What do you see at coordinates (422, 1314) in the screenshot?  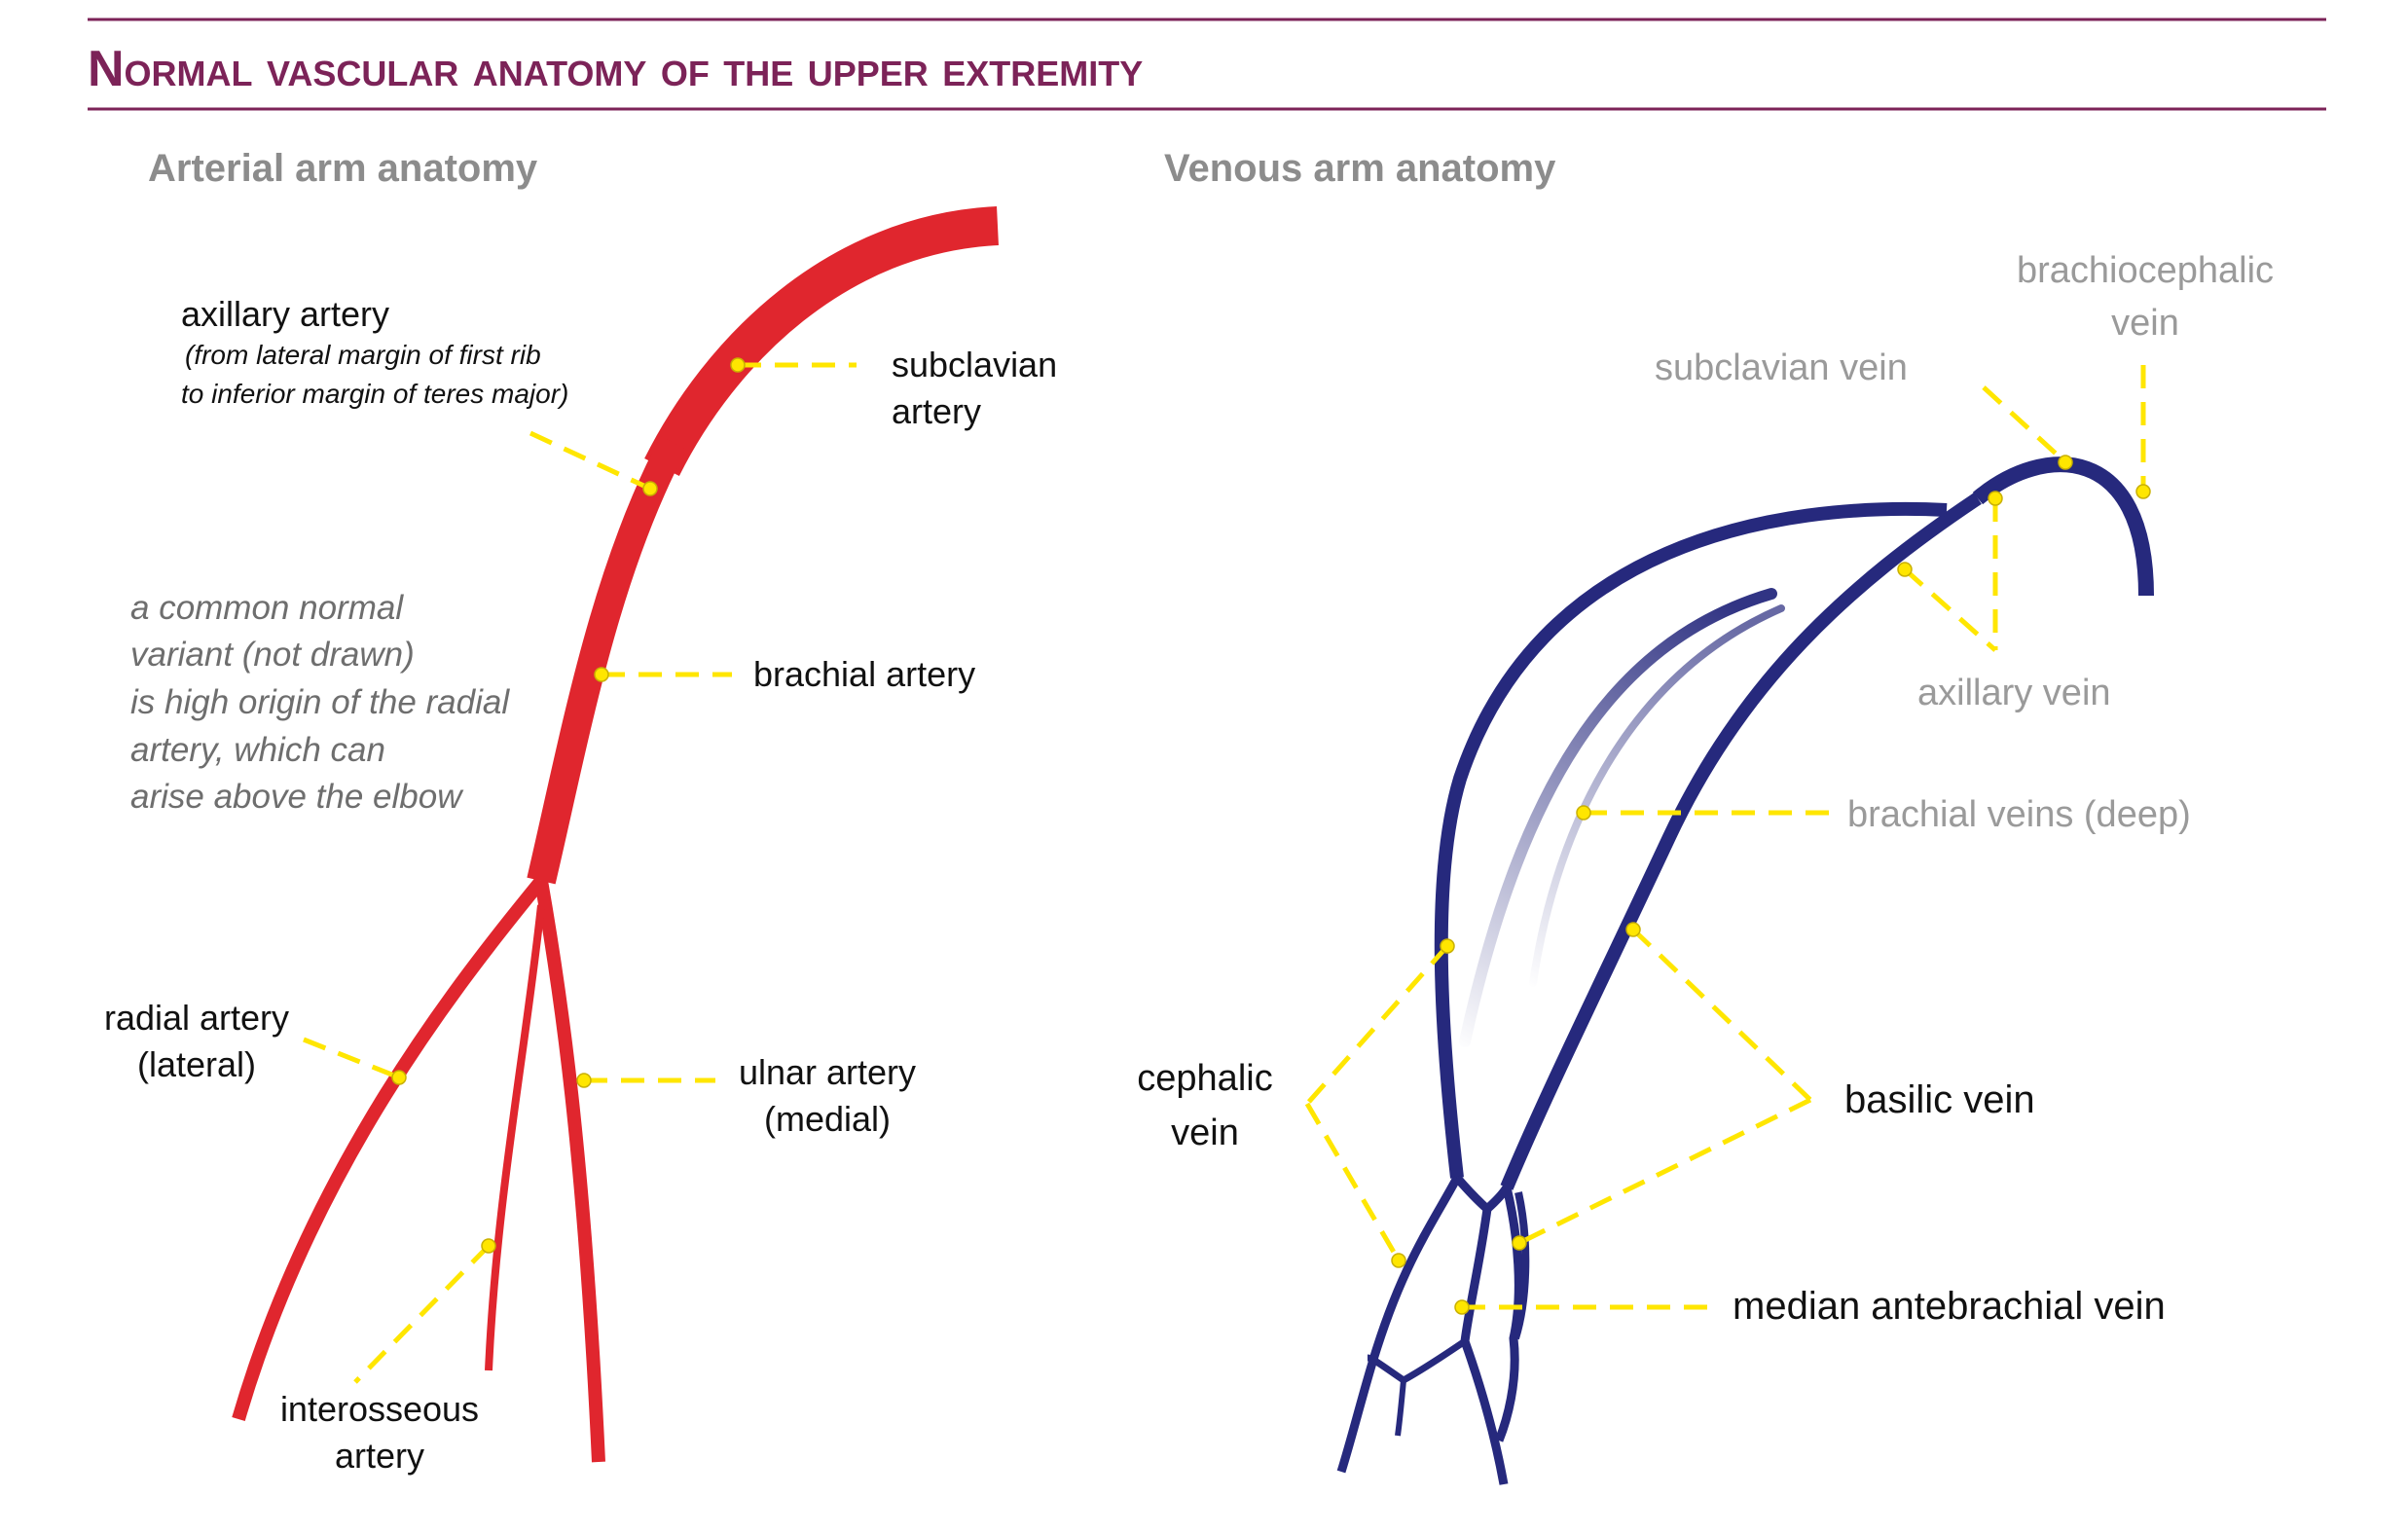 I see `leader-interosseous-artery` at bounding box center [422, 1314].